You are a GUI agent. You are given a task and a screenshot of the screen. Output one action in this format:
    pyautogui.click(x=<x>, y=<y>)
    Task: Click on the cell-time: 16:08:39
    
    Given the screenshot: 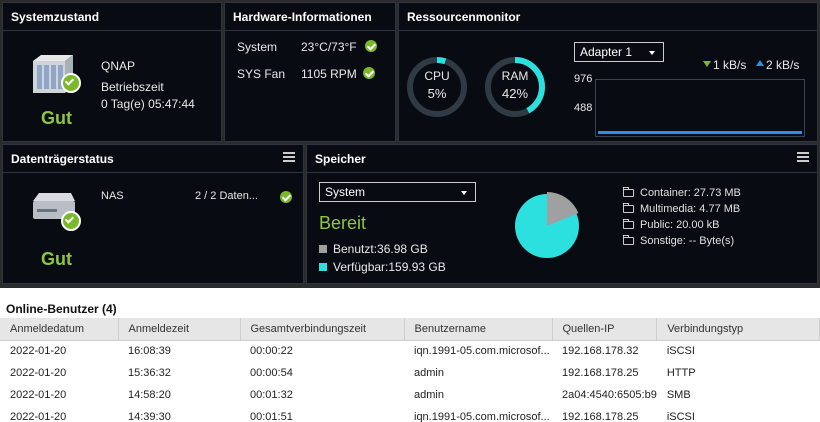 What is the action you would take?
    pyautogui.click(x=149, y=351)
    